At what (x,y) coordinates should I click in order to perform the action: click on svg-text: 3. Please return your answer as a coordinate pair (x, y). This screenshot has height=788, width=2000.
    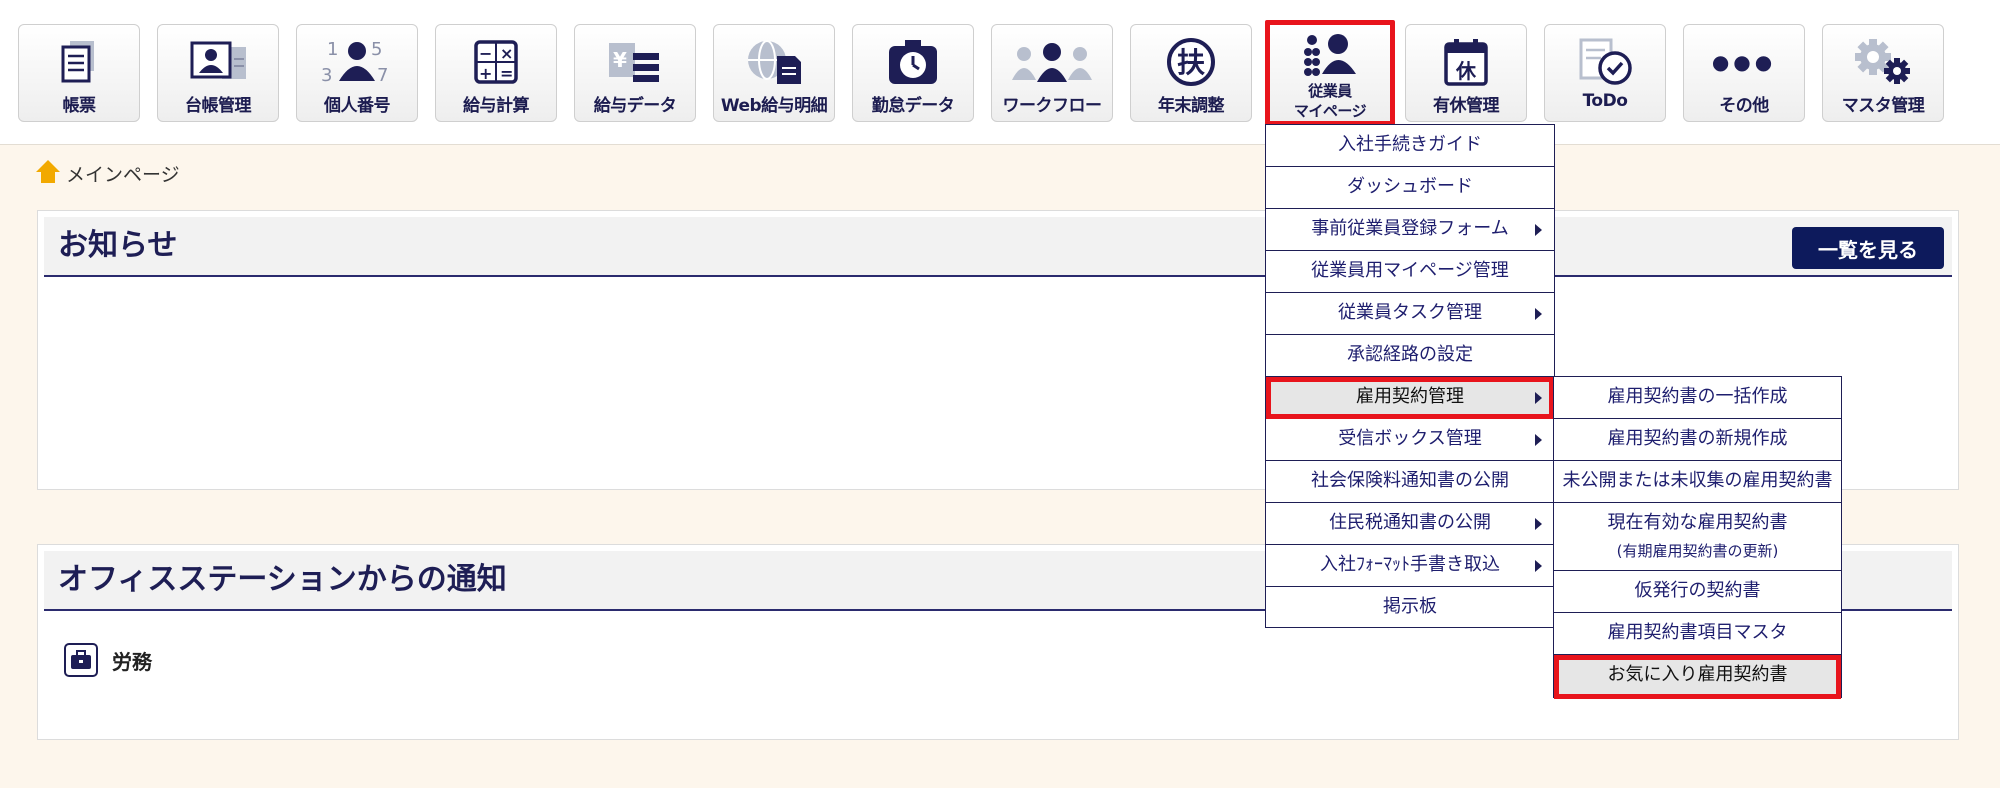
    Looking at the image, I should click on (326, 75).